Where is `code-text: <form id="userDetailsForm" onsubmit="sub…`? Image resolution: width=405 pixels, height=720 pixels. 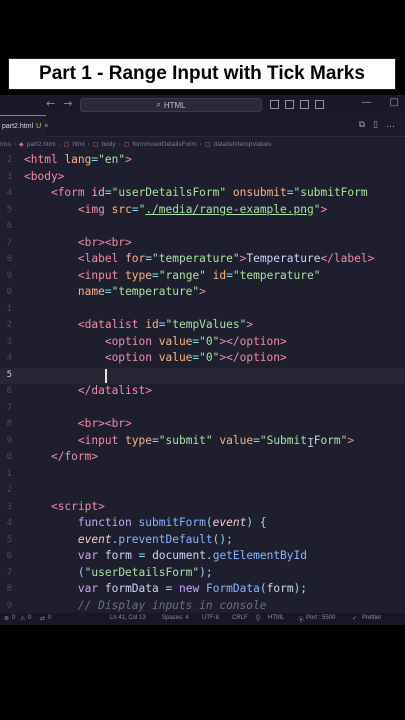 code-text: <form id="userDetailsForm" onsubmit="sub… is located at coordinates (209, 192).